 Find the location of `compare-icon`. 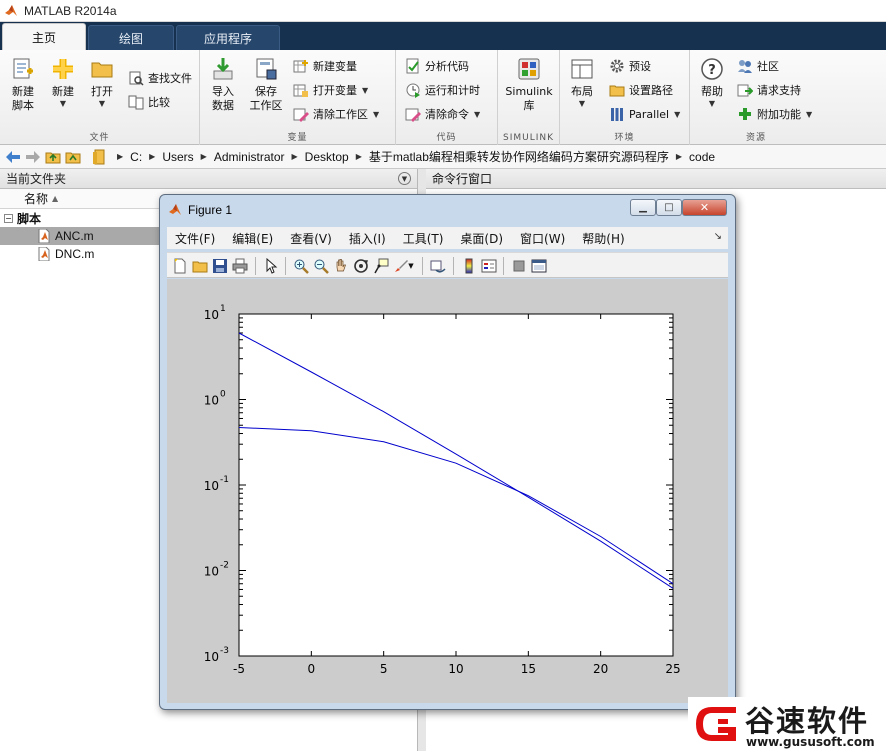

compare-icon is located at coordinates (136, 102).